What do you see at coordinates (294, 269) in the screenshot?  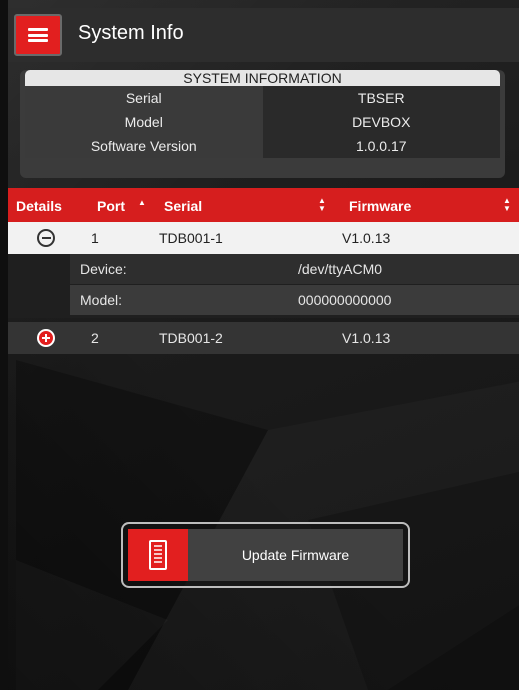 I see `detail-row-device: Device: /dev/ttyACM0` at bounding box center [294, 269].